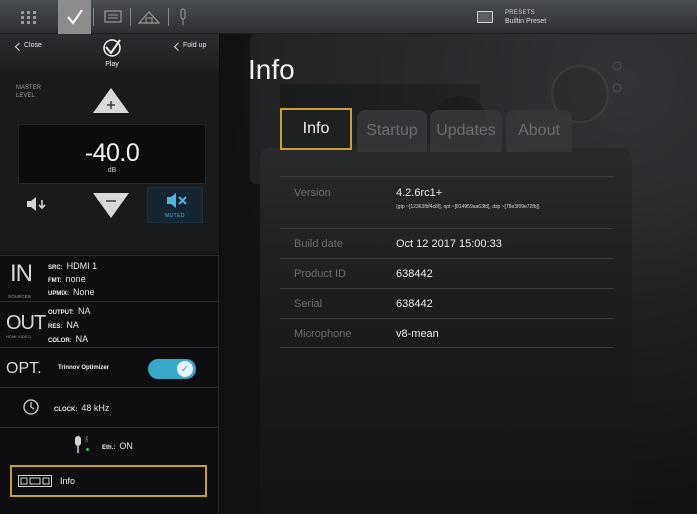  I want to click on mic-status-led, so click(87, 449).